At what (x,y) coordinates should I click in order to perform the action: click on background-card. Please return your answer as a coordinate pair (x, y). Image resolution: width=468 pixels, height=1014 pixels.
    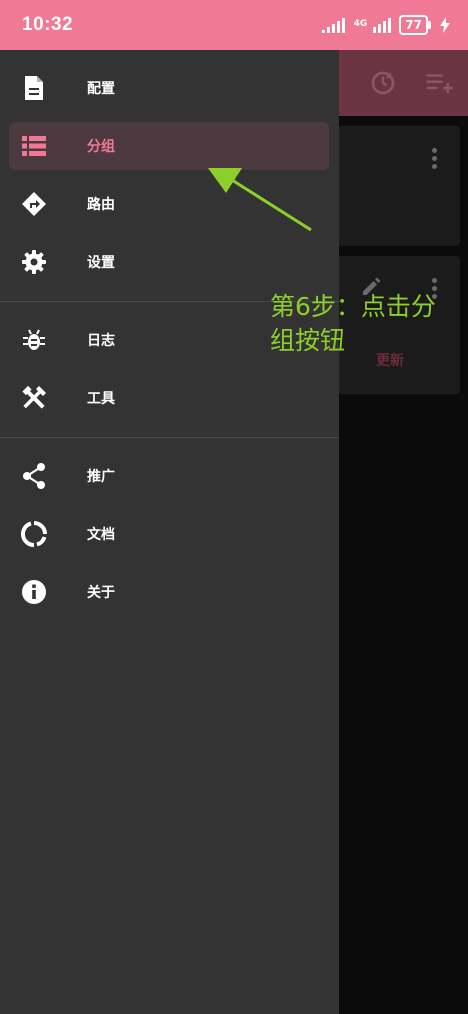
    Looking at the image, I should click on (395, 186).